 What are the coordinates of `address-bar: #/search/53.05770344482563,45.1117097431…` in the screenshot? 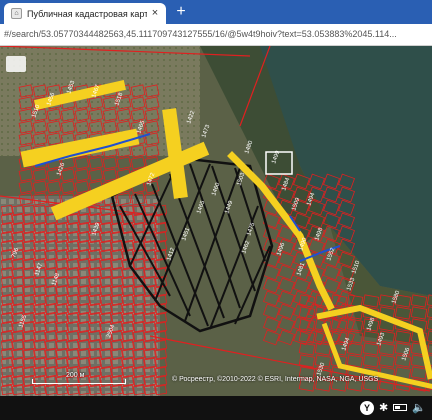 It's located at (216, 35).